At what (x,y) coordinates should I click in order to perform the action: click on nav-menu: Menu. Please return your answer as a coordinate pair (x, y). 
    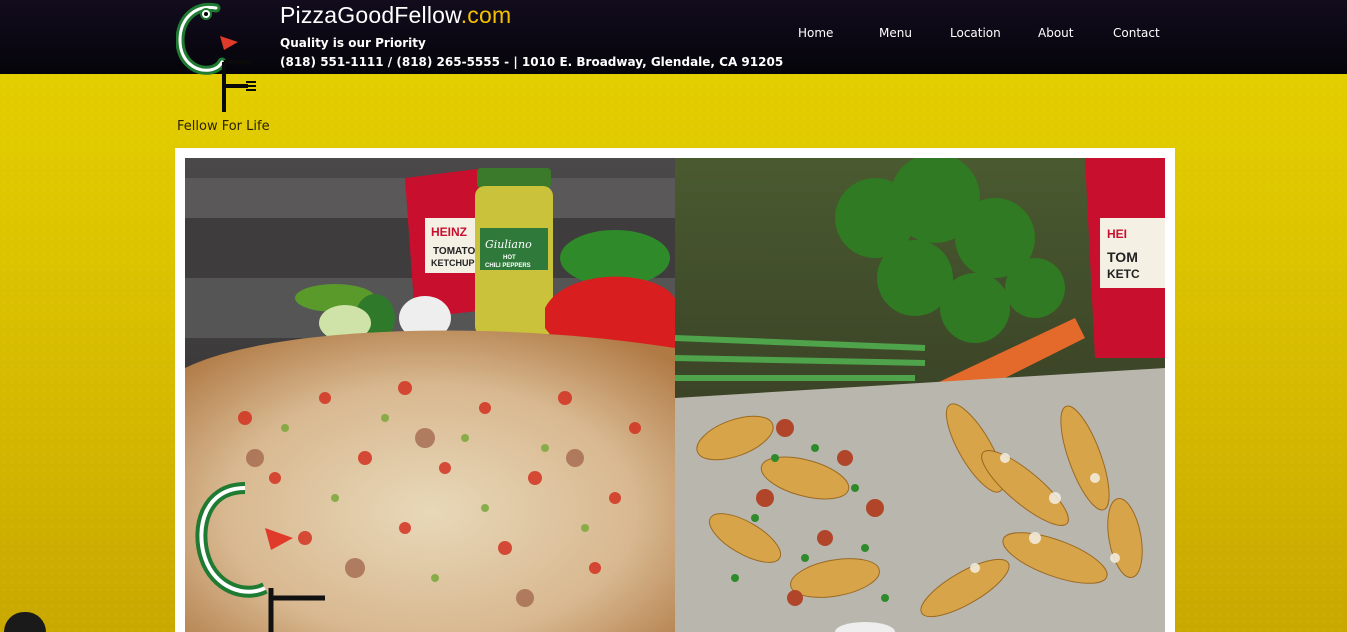
    Looking at the image, I should click on (895, 33).